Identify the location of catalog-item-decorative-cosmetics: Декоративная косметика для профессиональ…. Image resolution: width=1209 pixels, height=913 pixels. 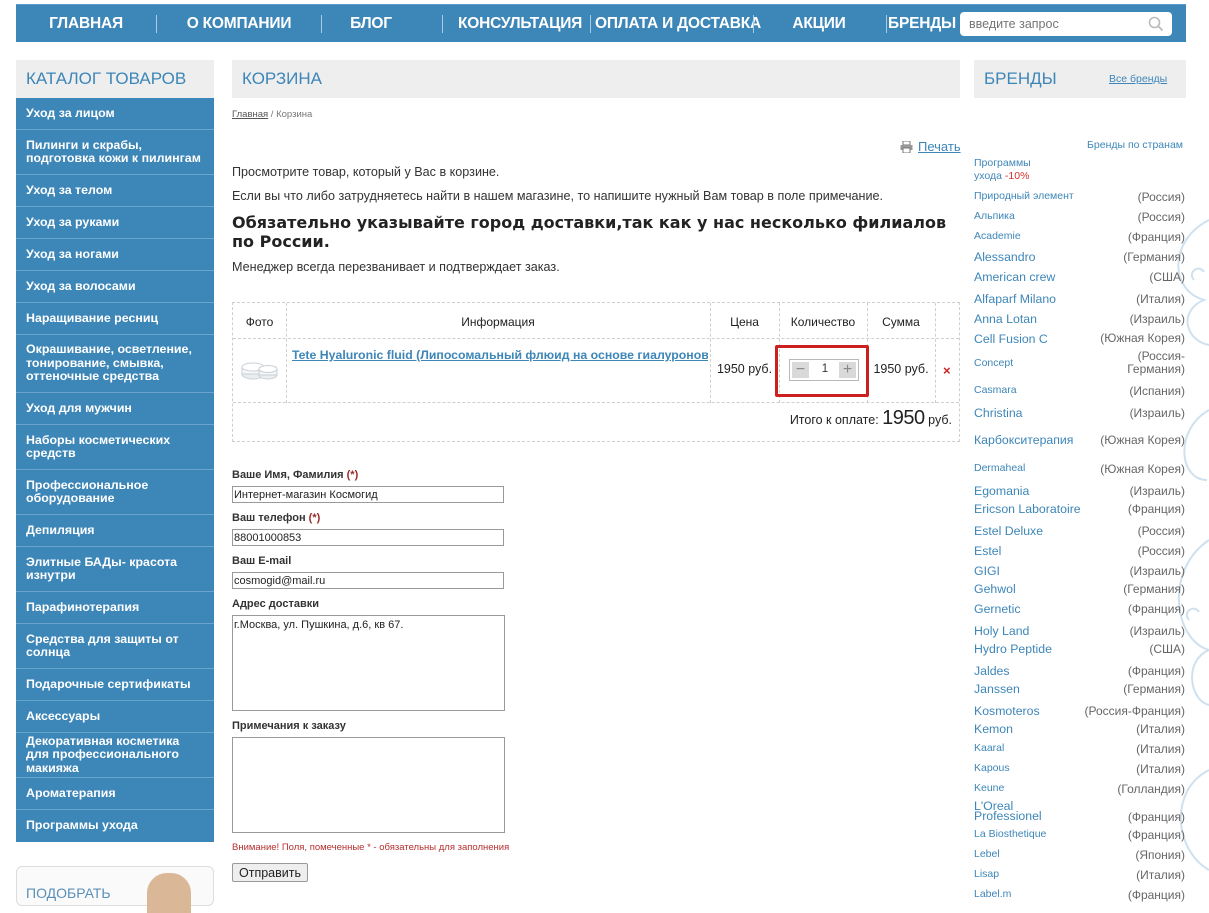
(115, 755).